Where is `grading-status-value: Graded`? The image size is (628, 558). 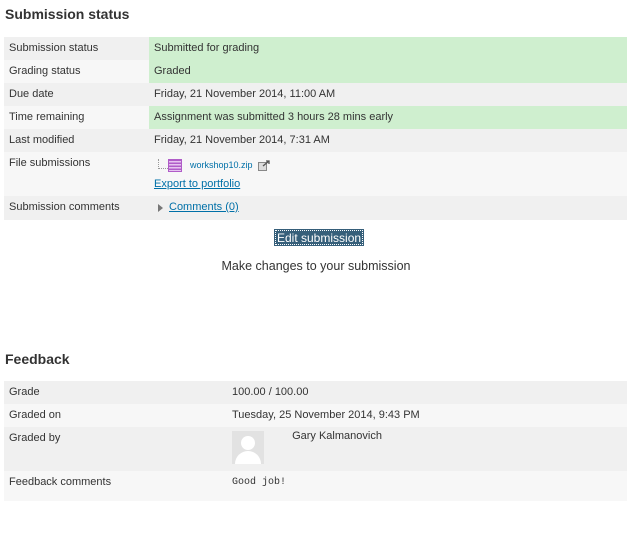
grading-status-value: Graded is located at coordinates (388, 71).